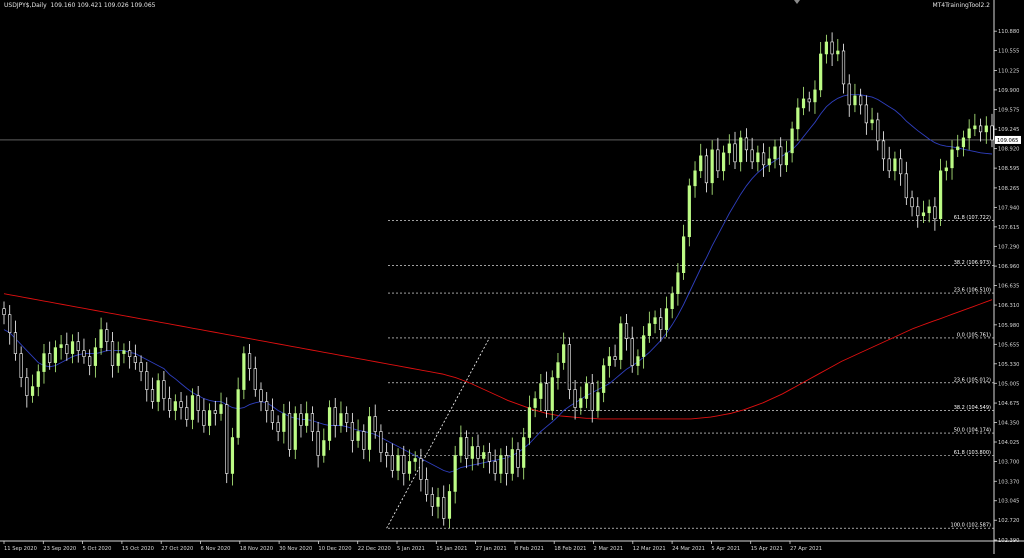 This screenshot has height=558, width=1024. What do you see at coordinates (59, 549) in the screenshot?
I see `x-tick-label: 23 Sep 2020` at bounding box center [59, 549].